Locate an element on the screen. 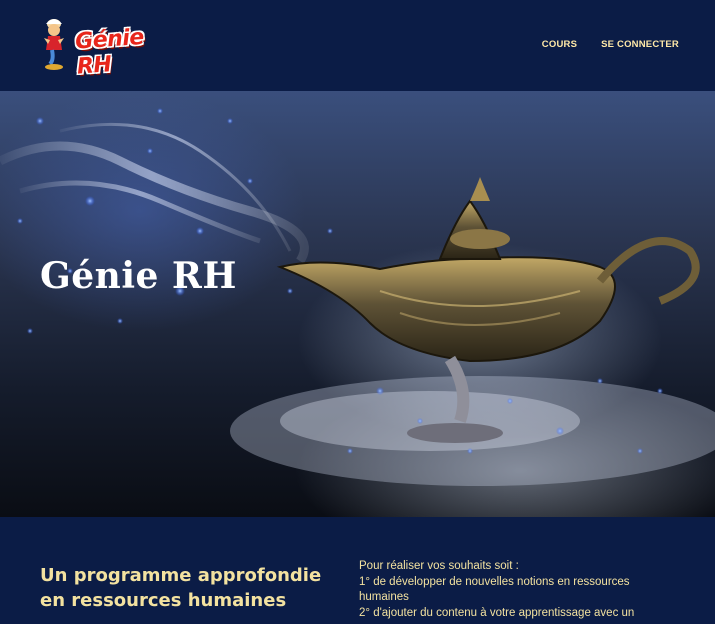 Image resolution: width=715 pixels, height=624 pixels. nav-link-se-connecter: SE CONNECTER is located at coordinates (640, 44).